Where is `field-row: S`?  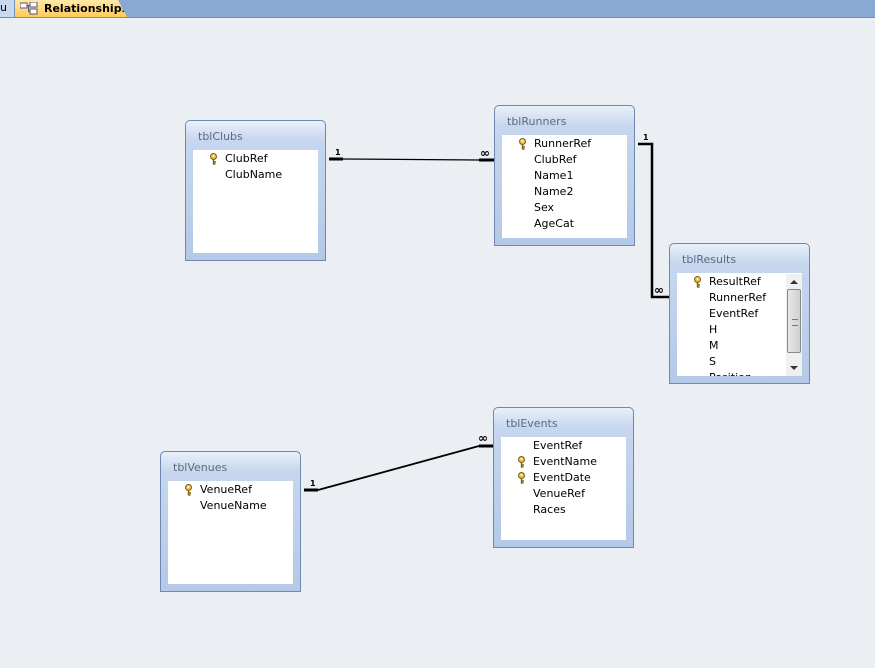
field-row: S is located at coordinates (732, 362).